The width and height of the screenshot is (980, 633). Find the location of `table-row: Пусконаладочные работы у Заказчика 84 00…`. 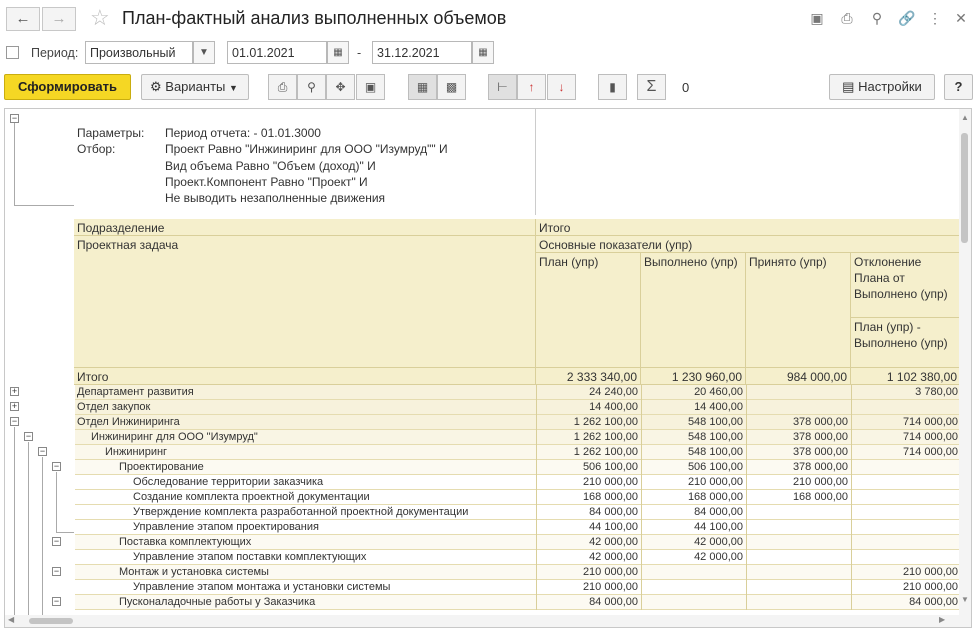

table-row: Пусконаладочные работы у Заказчика 84 00… is located at coordinates (518, 602).